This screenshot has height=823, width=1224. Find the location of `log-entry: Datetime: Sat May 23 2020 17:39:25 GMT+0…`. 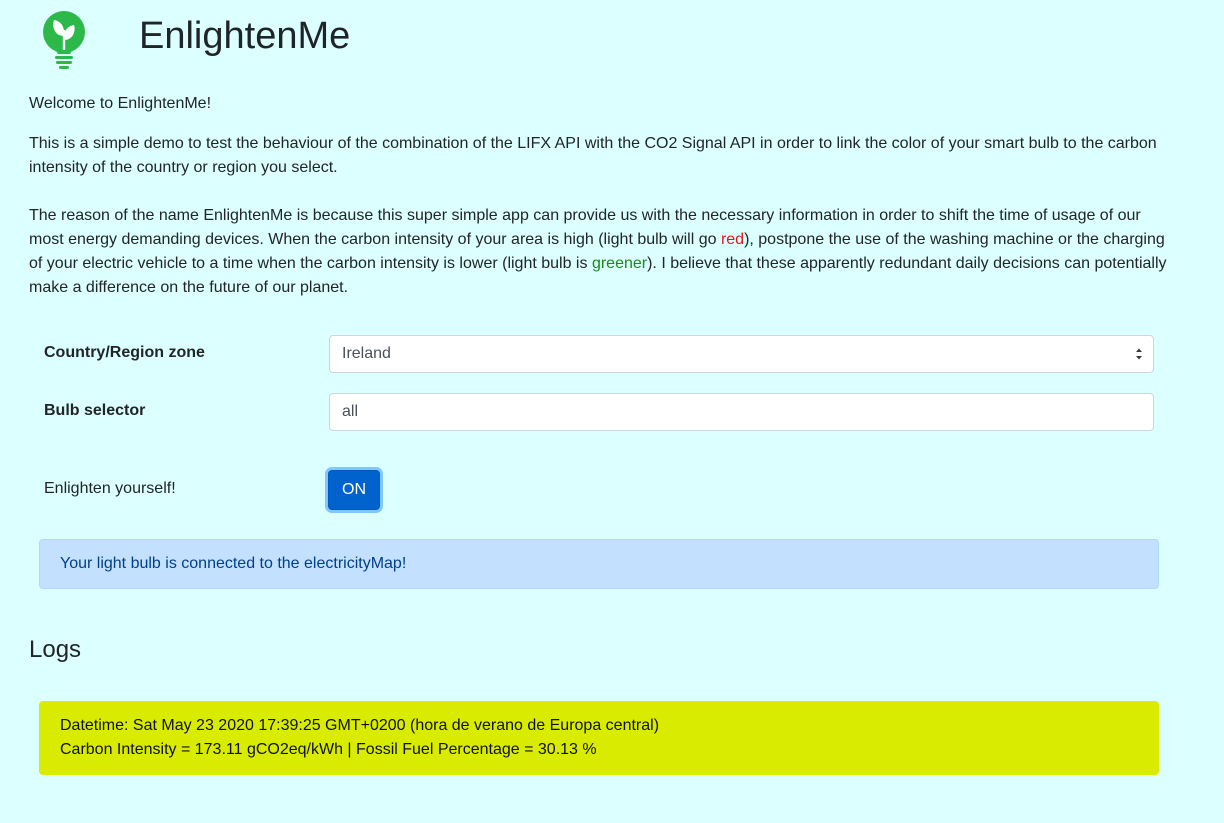

log-entry: Datetime: Sat May 23 2020 17:39:25 GMT+0… is located at coordinates (599, 738).